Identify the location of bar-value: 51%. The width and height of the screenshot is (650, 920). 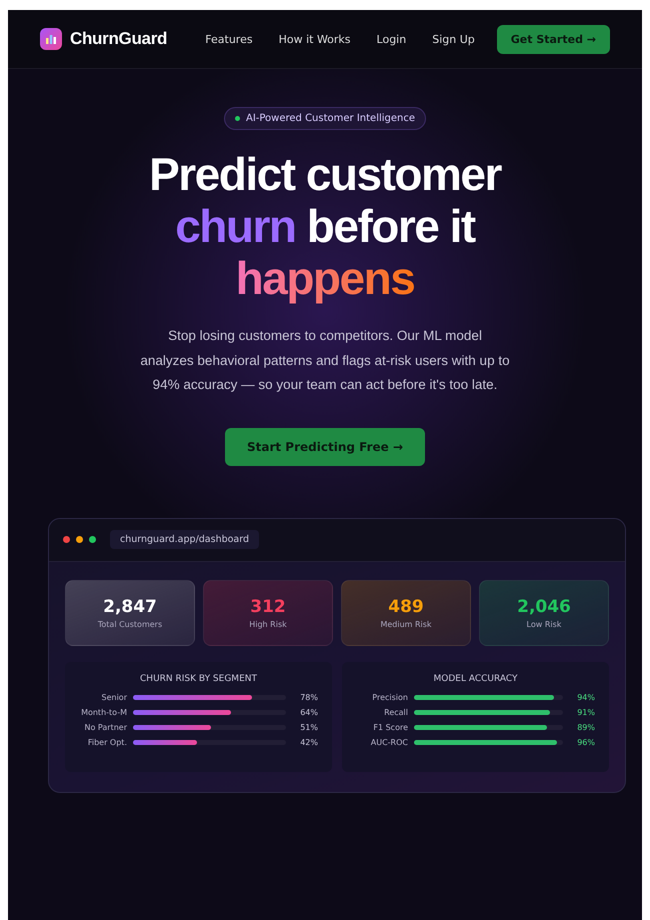
(308, 727).